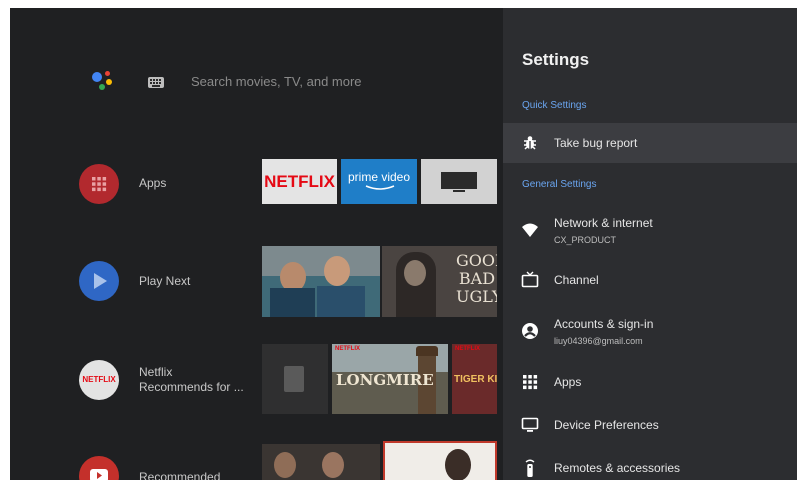  What do you see at coordinates (596, 143) in the screenshot?
I see `take-bug-report-label: Take bug report` at bounding box center [596, 143].